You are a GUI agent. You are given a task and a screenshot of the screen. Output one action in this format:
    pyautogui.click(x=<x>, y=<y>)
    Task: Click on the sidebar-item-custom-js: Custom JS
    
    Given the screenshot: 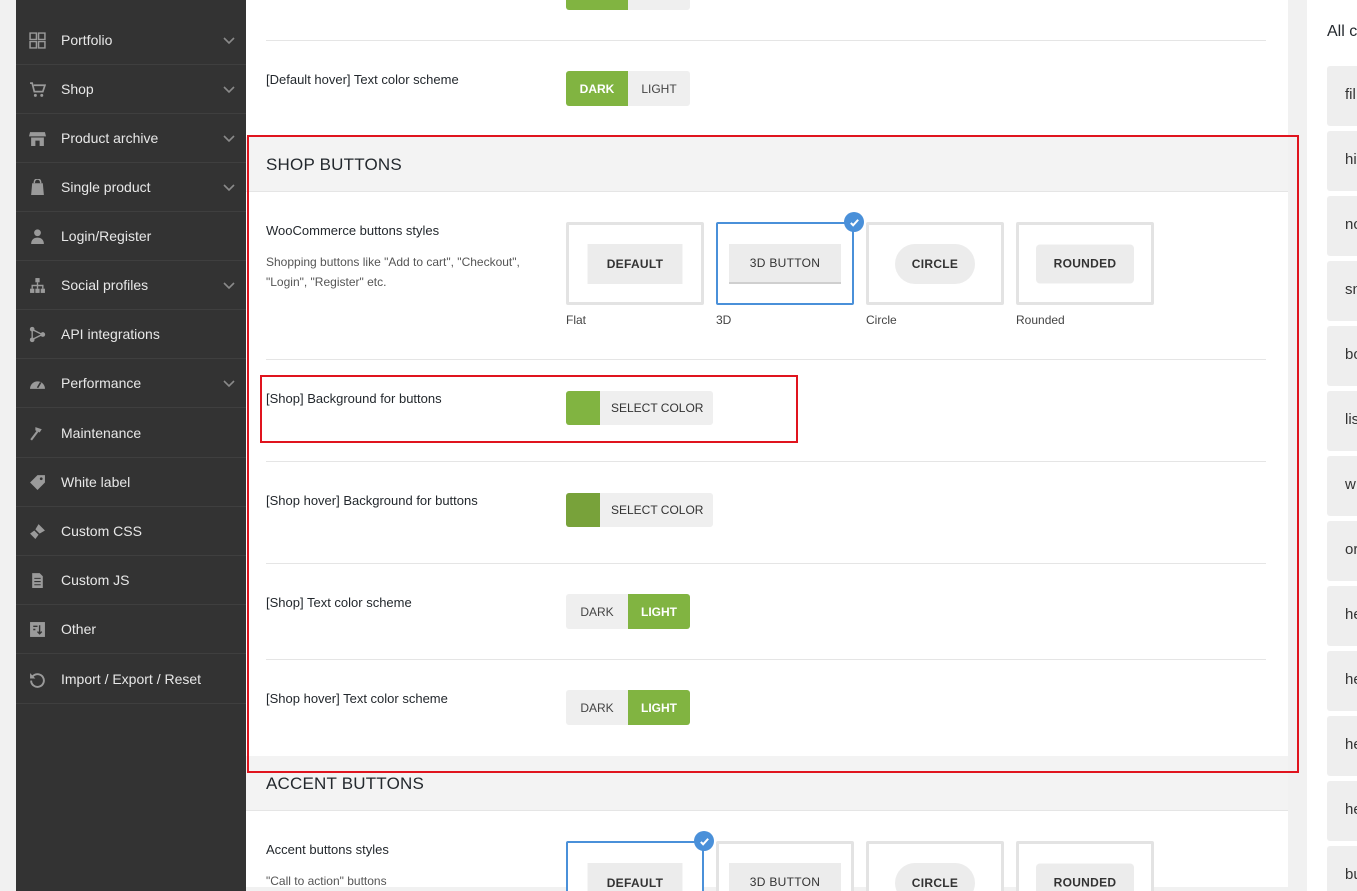 What is the action you would take?
    pyautogui.click(x=131, y=580)
    